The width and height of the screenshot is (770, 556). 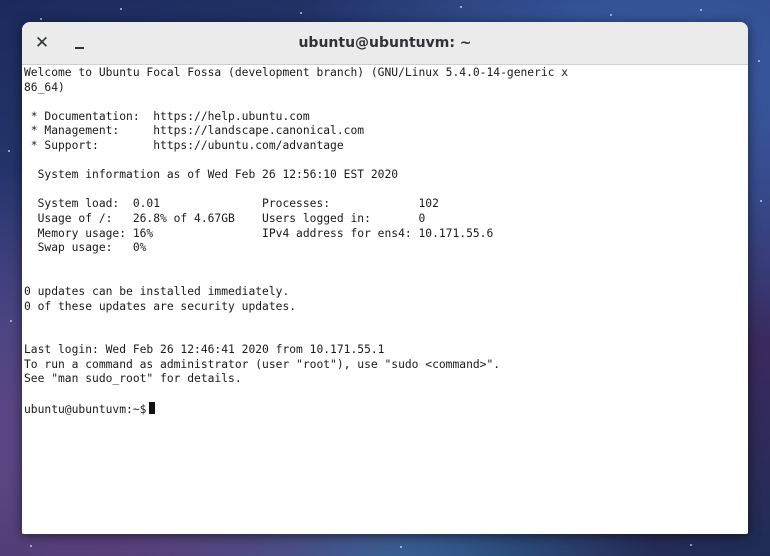 I want to click on shell-prompt: ubuntu@ubuntuvm:~$, so click(x=85, y=409).